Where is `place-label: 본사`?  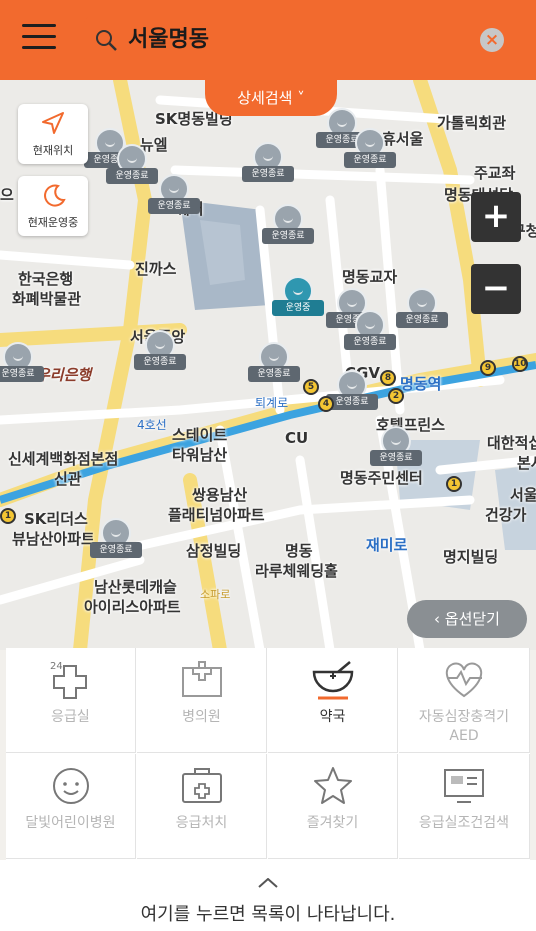
place-label: 본사 is located at coordinates (526, 463).